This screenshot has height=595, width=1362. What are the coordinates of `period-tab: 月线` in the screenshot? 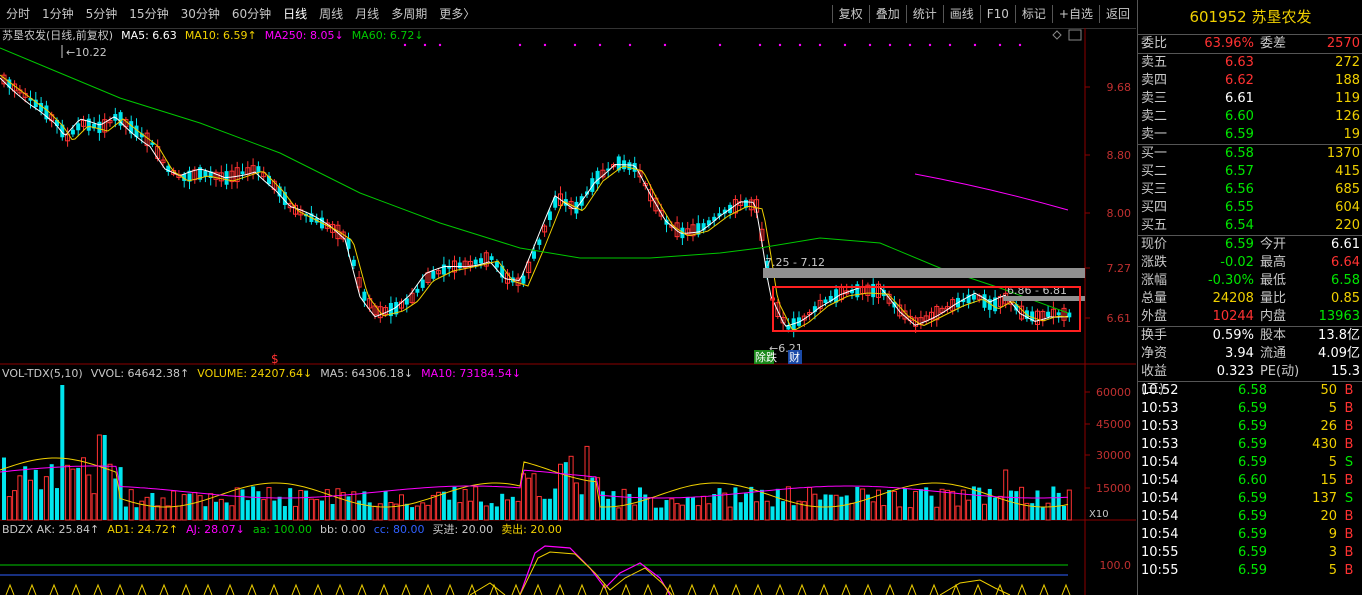 It's located at (367, 14).